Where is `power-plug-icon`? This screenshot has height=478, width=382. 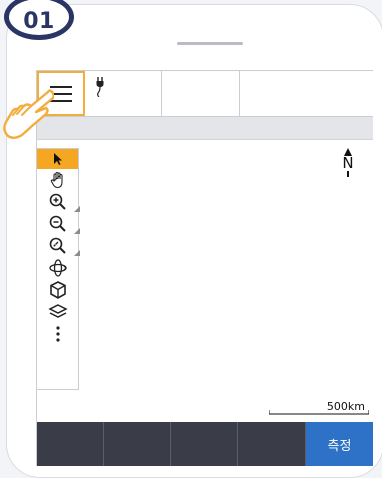 power-plug-icon is located at coordinates (100, 87).